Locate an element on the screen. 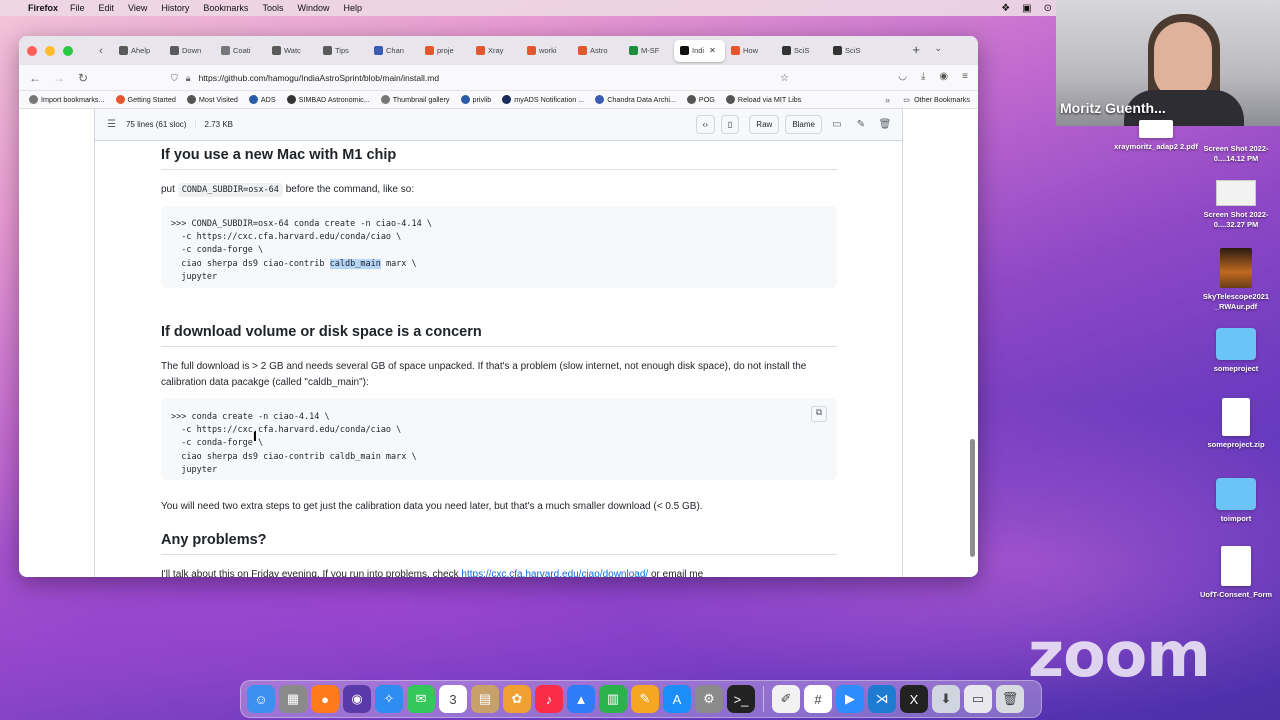 This screenshot has width=1280, height=720. numbers-icon: ▥ is located at coordinates (613, 699).